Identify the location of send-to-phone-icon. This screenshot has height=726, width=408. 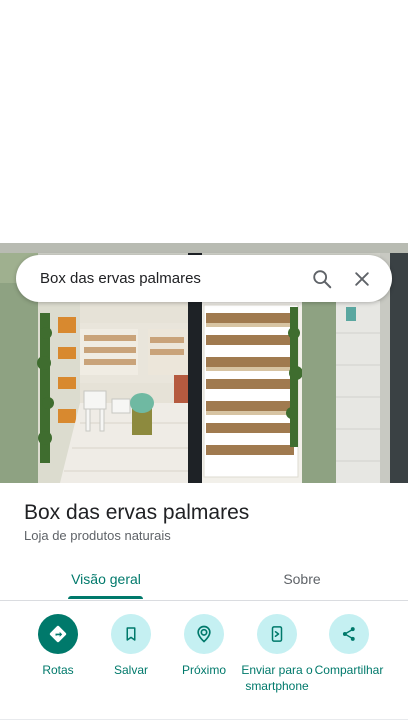
(277, 634).